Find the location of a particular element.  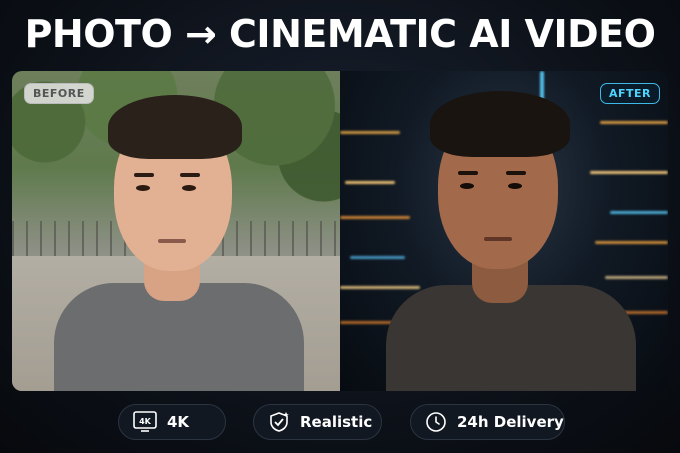

badge-label: Realistic is located at coordinates (336, 422).